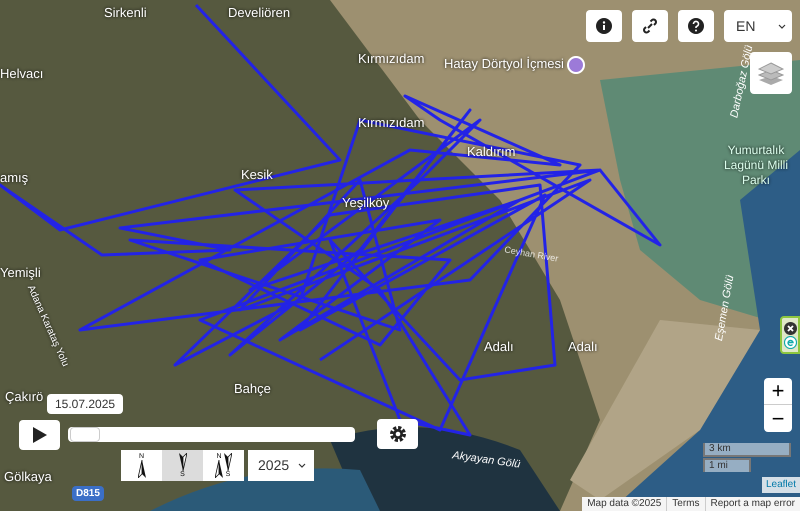  I want to click on zoom-out-button: −, so click(778, 418).